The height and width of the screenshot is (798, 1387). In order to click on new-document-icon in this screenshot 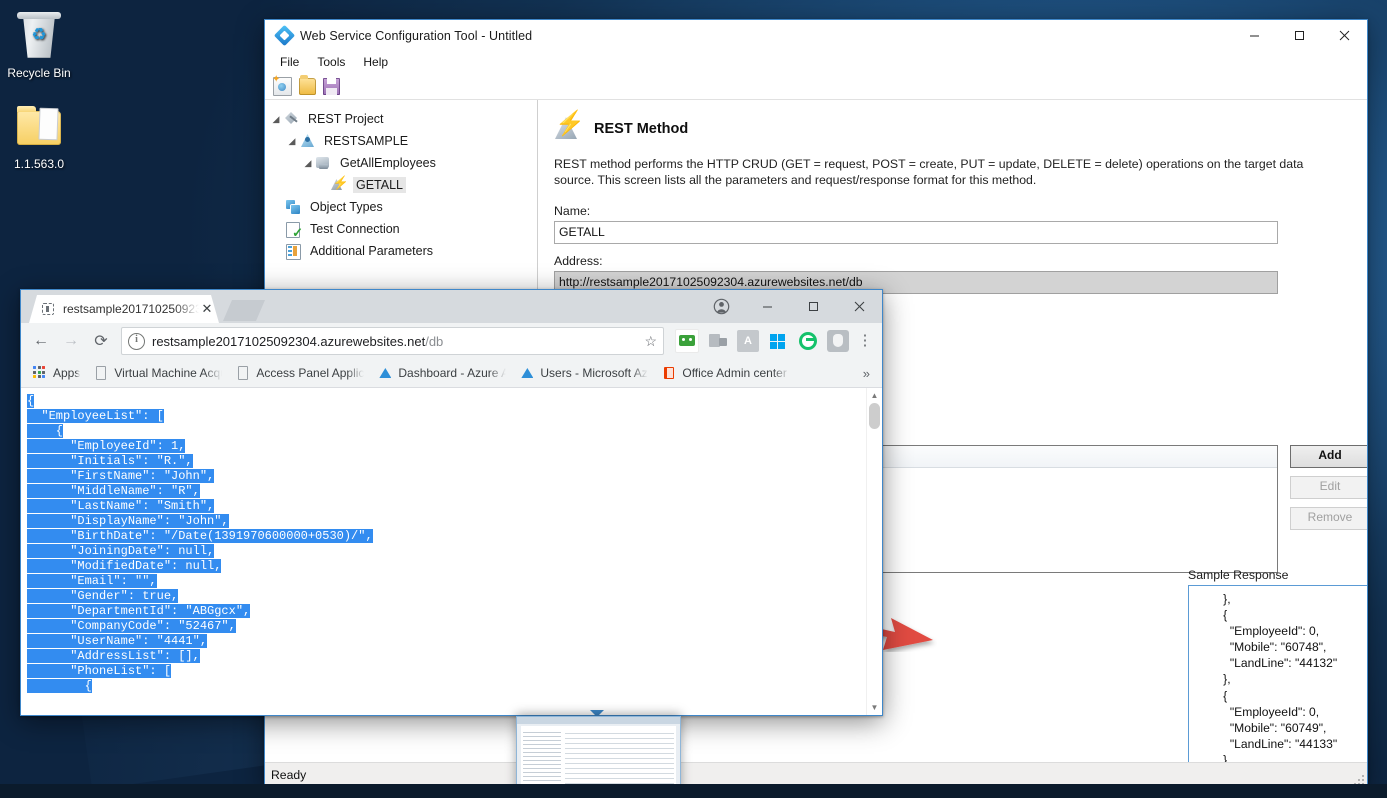, I will do `click(282, 85)`.